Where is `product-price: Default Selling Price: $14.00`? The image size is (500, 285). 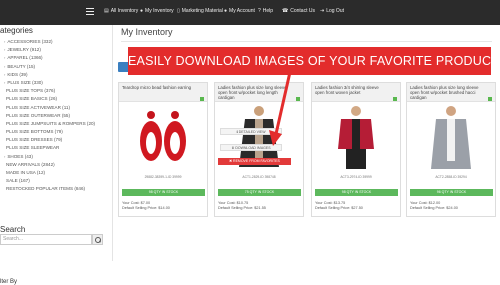 product-price: Default Selling Price: $14.00 is located at coordinates (146, 208).